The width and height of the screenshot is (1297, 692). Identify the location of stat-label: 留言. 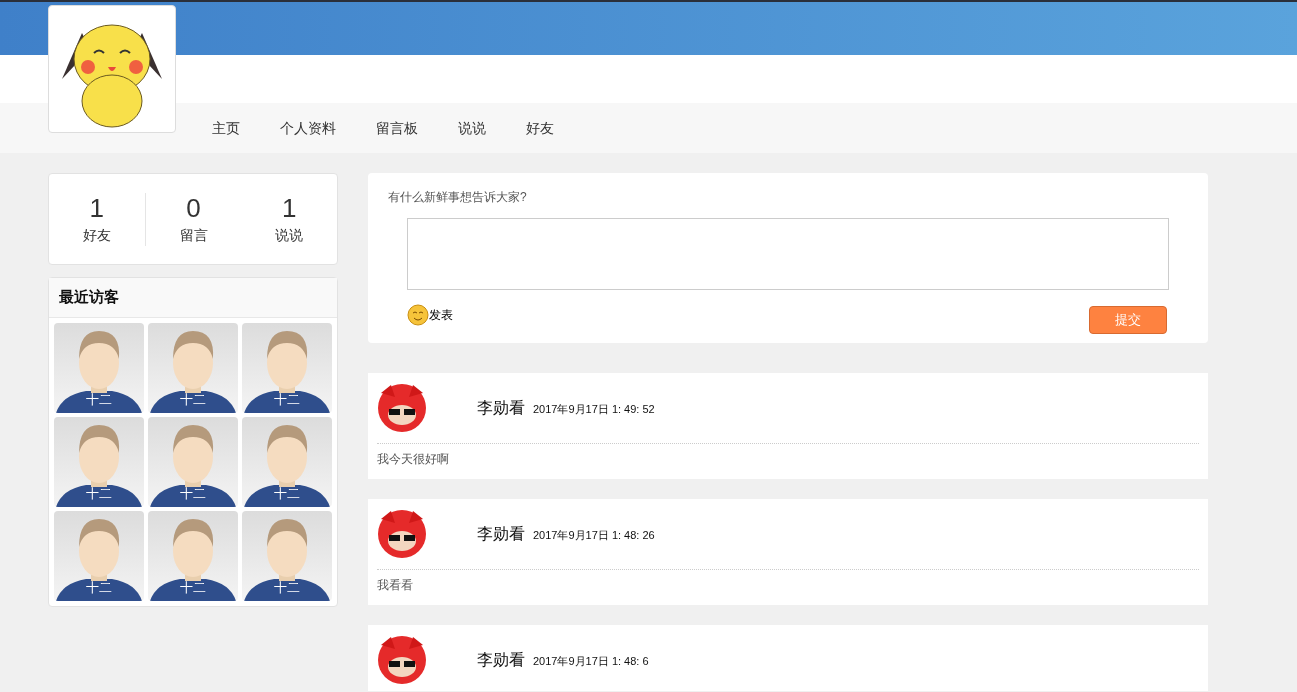
(193, 235).